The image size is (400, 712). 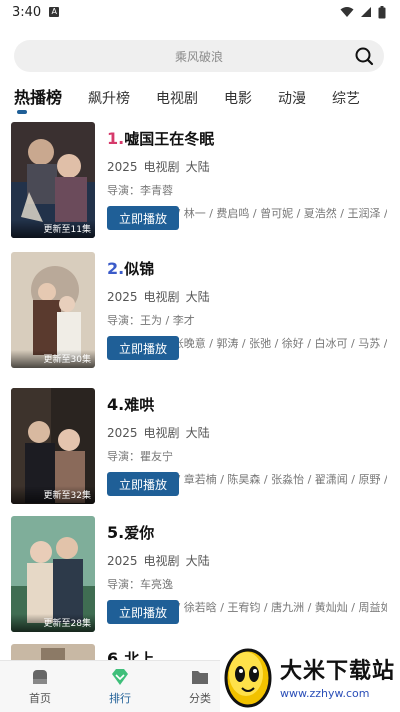 What do you see at coordinates (53, 495) in the screenshot?
I see `episode-badge: 更新至32集` at bounding box center [53, 495].